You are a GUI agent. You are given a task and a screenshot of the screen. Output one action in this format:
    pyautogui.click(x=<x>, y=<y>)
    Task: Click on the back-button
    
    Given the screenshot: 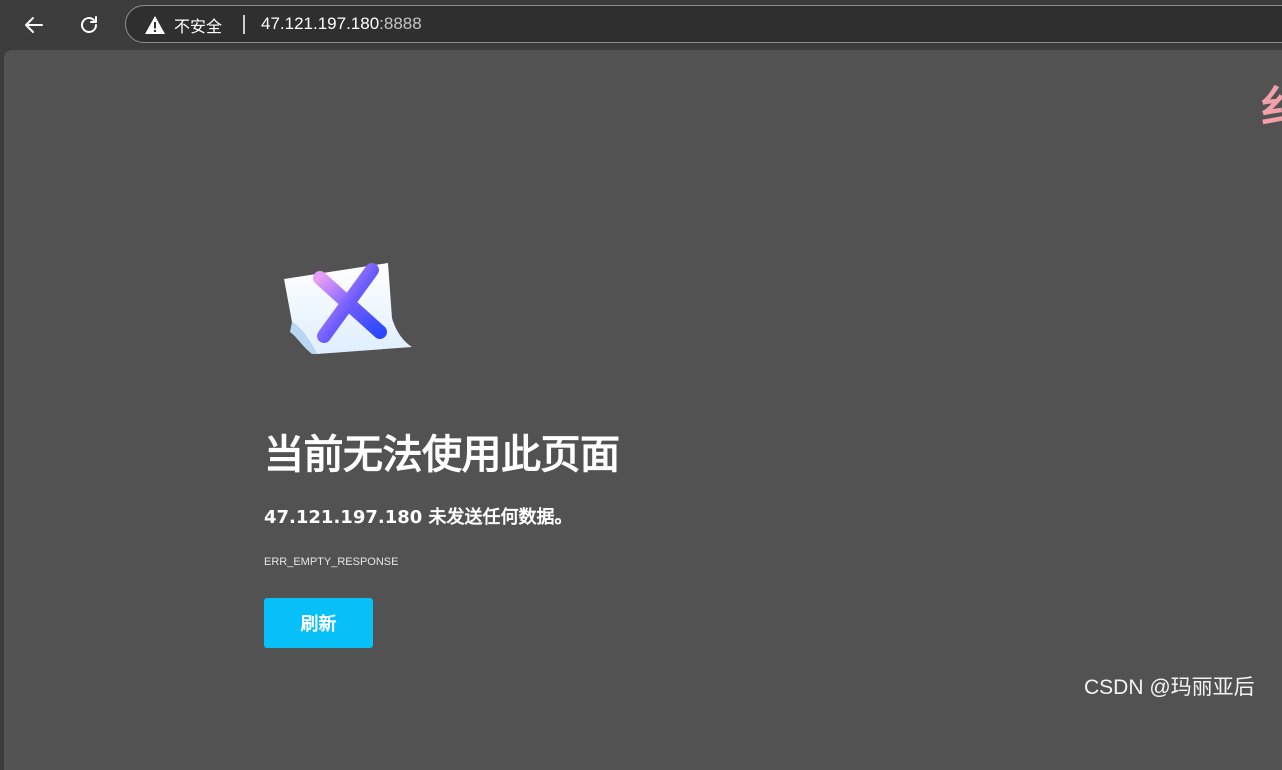 What is the action you would take?
    pyautogui.click(x=34, y=25)
    